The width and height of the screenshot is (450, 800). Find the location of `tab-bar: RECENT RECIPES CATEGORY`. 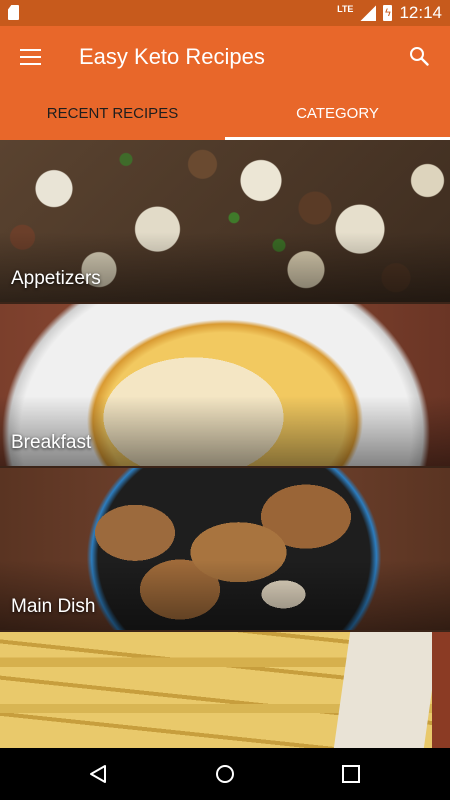

tab-bar: RECENT RECIPES CATEGORY is located at coordinates (225, 115).